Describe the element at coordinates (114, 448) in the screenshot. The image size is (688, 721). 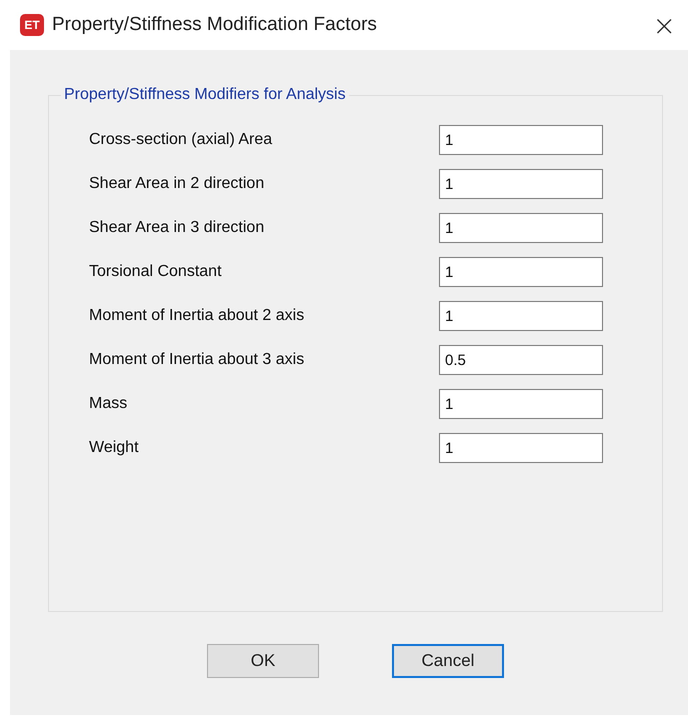
I see `field-label: Weight` at that location.